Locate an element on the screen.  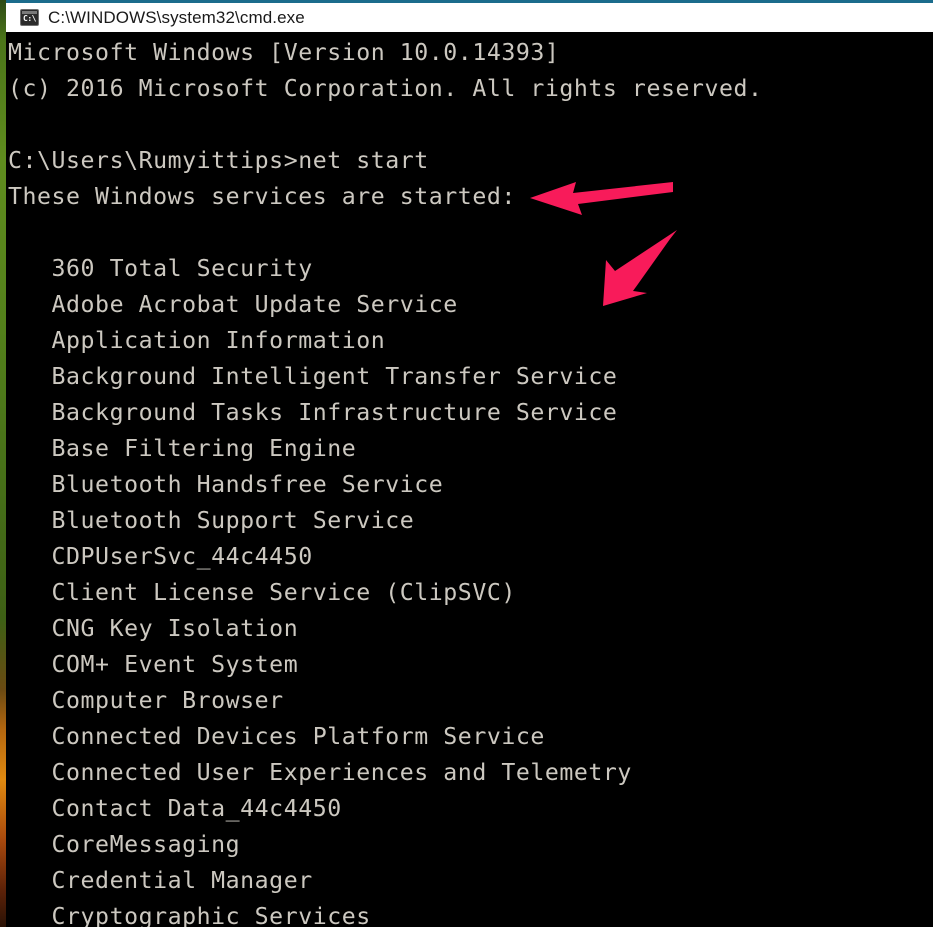
window-title-text: C:\WINDOWS\system32\cmd.exe is located at coordinates (176, 17).